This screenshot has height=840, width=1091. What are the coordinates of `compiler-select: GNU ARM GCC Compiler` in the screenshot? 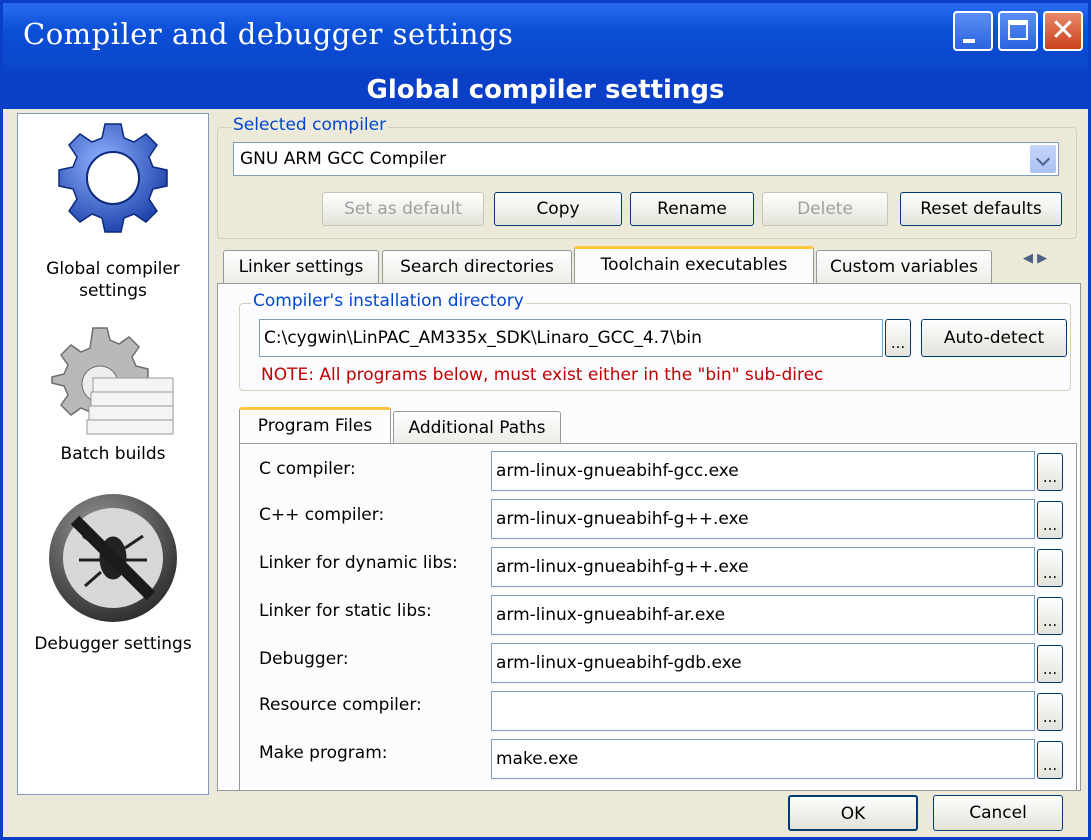 It's located at (646, 159).